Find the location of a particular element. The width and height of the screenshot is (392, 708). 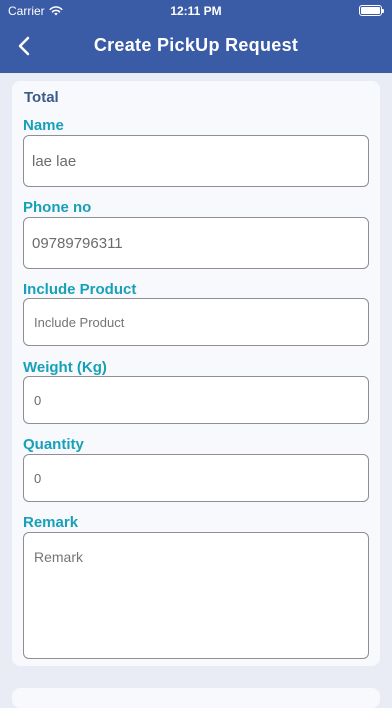

next-section-card is located at coordinates (196, 698).